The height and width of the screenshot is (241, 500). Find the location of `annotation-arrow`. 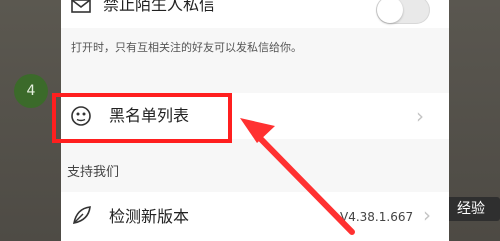

annotation-arrow is located at coordinates (297, 176).